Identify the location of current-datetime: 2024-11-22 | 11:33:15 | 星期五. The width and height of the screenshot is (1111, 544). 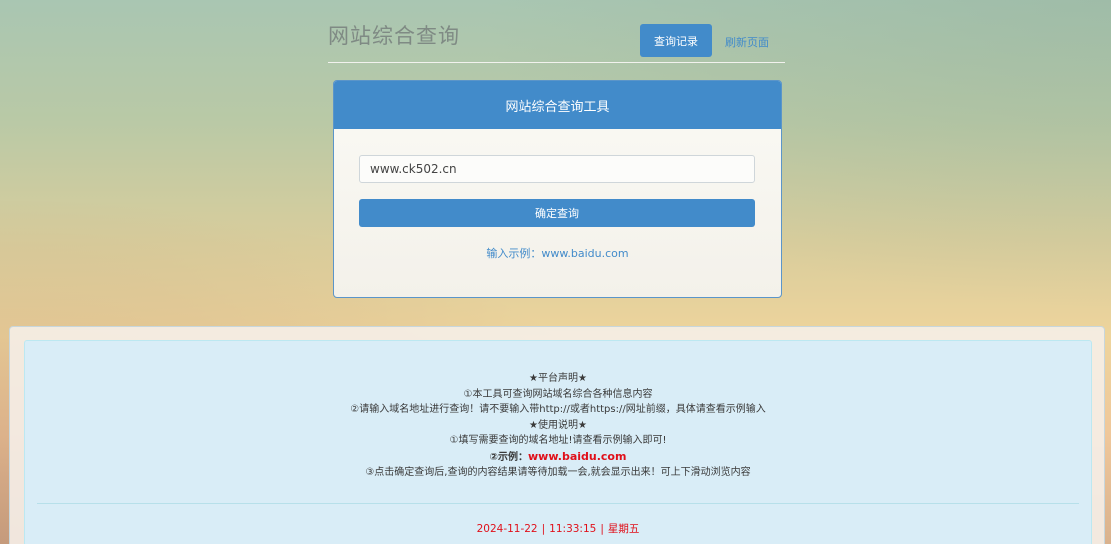
(558, 528).